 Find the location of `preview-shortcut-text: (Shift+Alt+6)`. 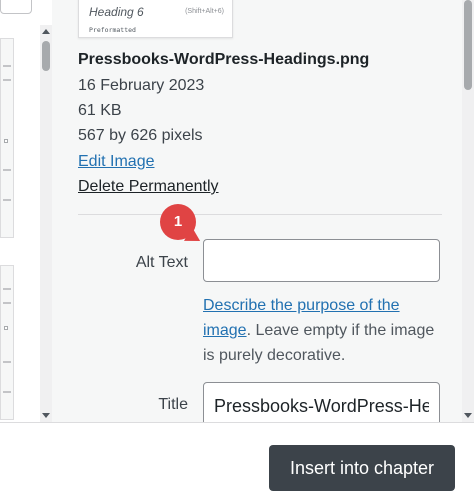

preview-shortcut-text: (Shift+Alt+6) is located at coordinates (204, 11).